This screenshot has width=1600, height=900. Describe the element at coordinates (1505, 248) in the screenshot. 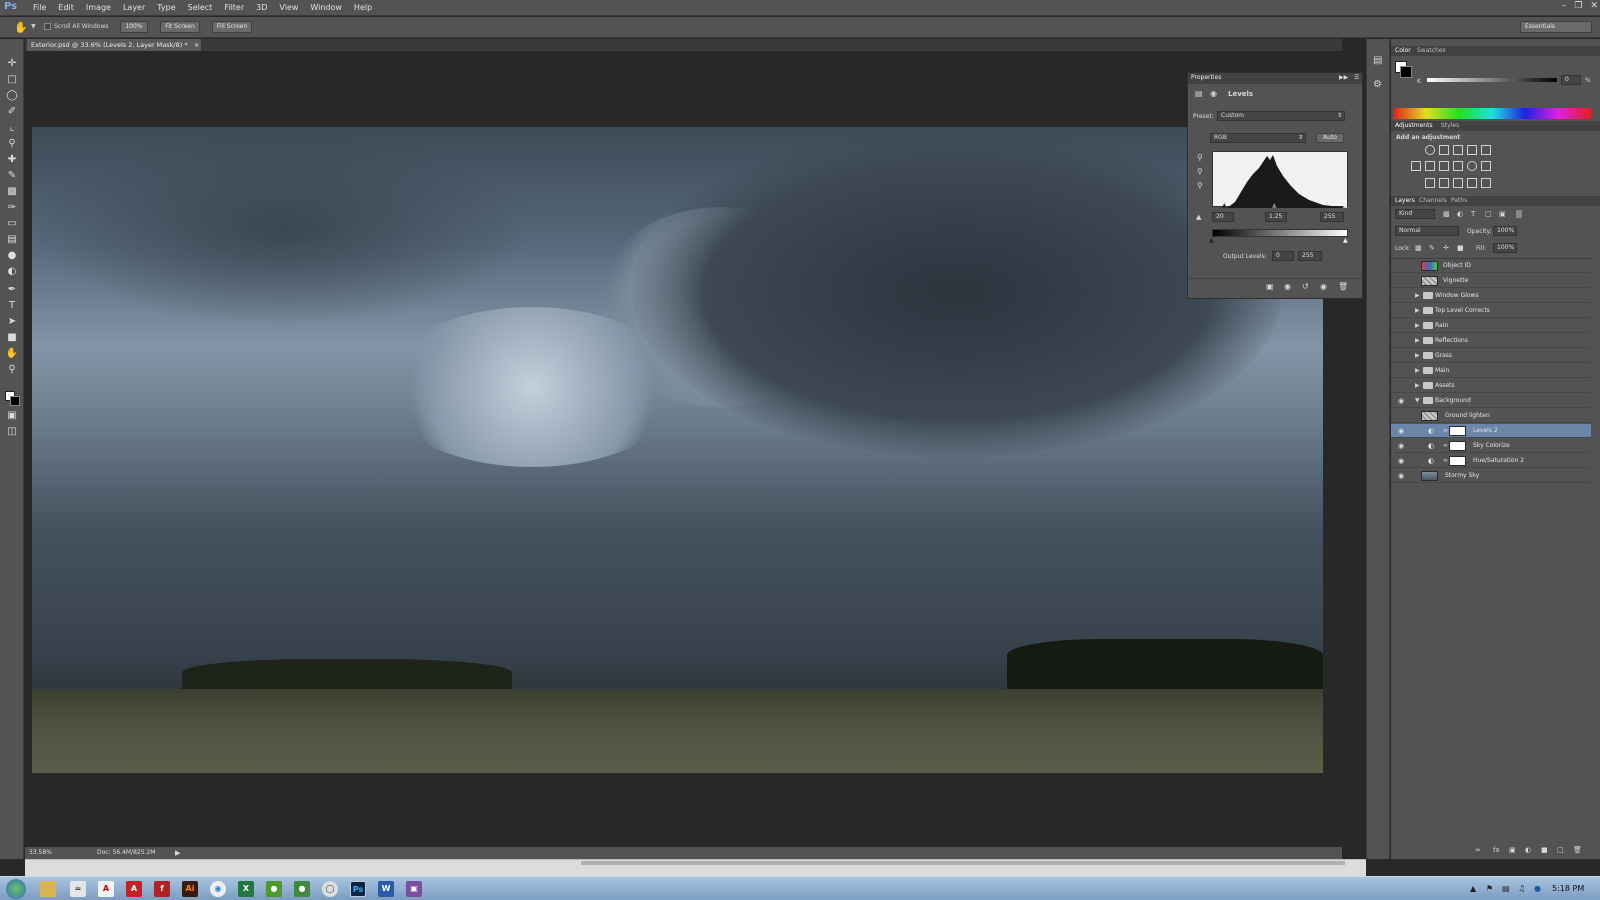

I see `fill-field: 100%` at that location.